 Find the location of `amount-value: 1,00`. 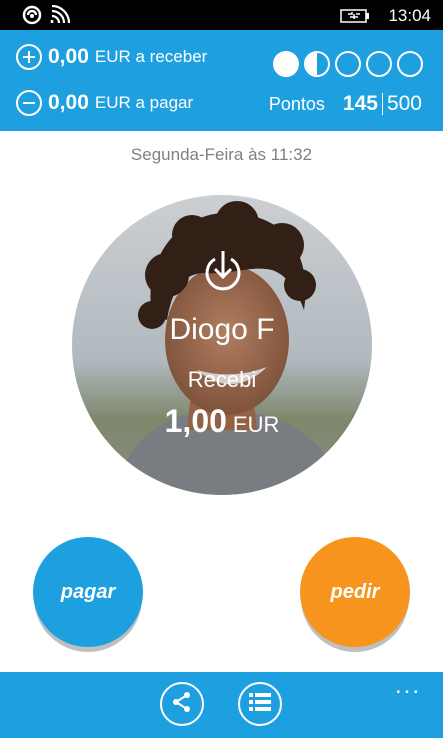

amount-value: 1,00 is located at coordinates (195, 421).